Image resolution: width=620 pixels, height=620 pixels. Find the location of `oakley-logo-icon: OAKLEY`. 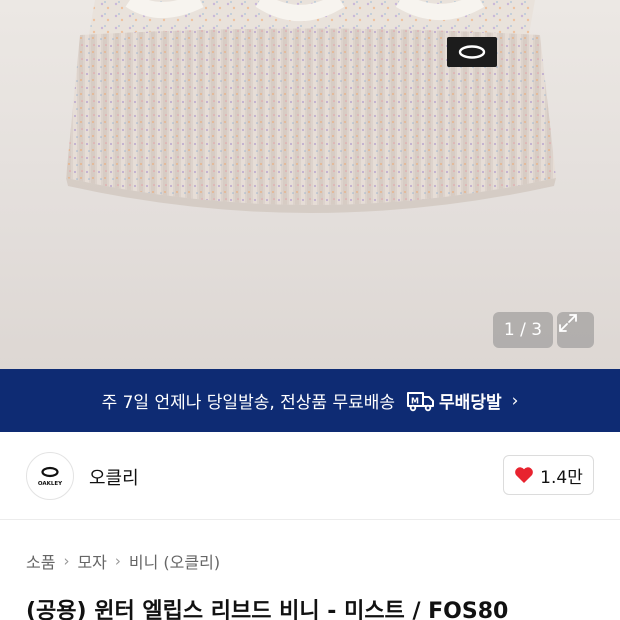

oakley-logo-icon: OAKLEY is located at coordinates (50, 476).